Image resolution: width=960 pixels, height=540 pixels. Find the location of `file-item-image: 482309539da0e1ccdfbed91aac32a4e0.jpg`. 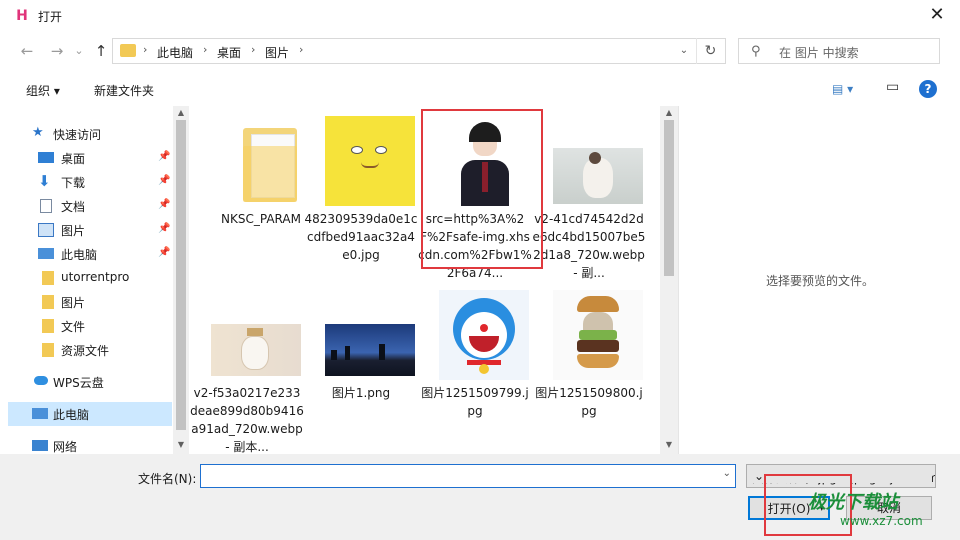

file-item-image: 482309539da0e1ccdfbed91aac32a4e0.jpg is located at coordinates (361, 197).